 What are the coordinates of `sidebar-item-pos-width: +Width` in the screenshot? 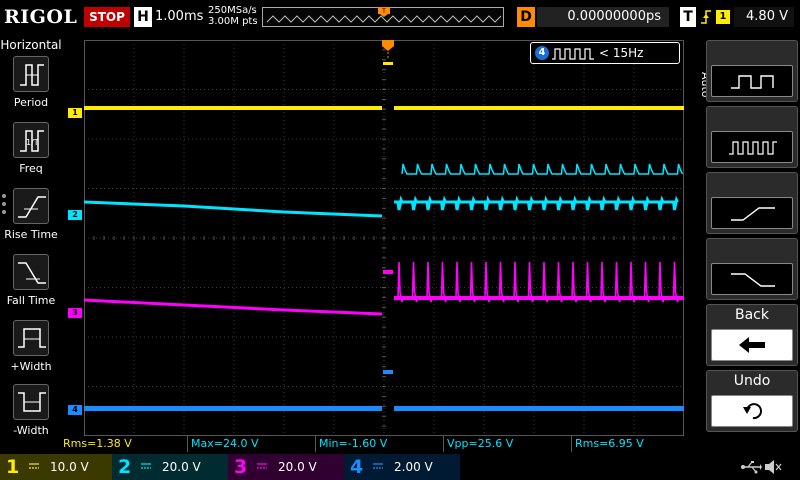 It's located at (31, 351).